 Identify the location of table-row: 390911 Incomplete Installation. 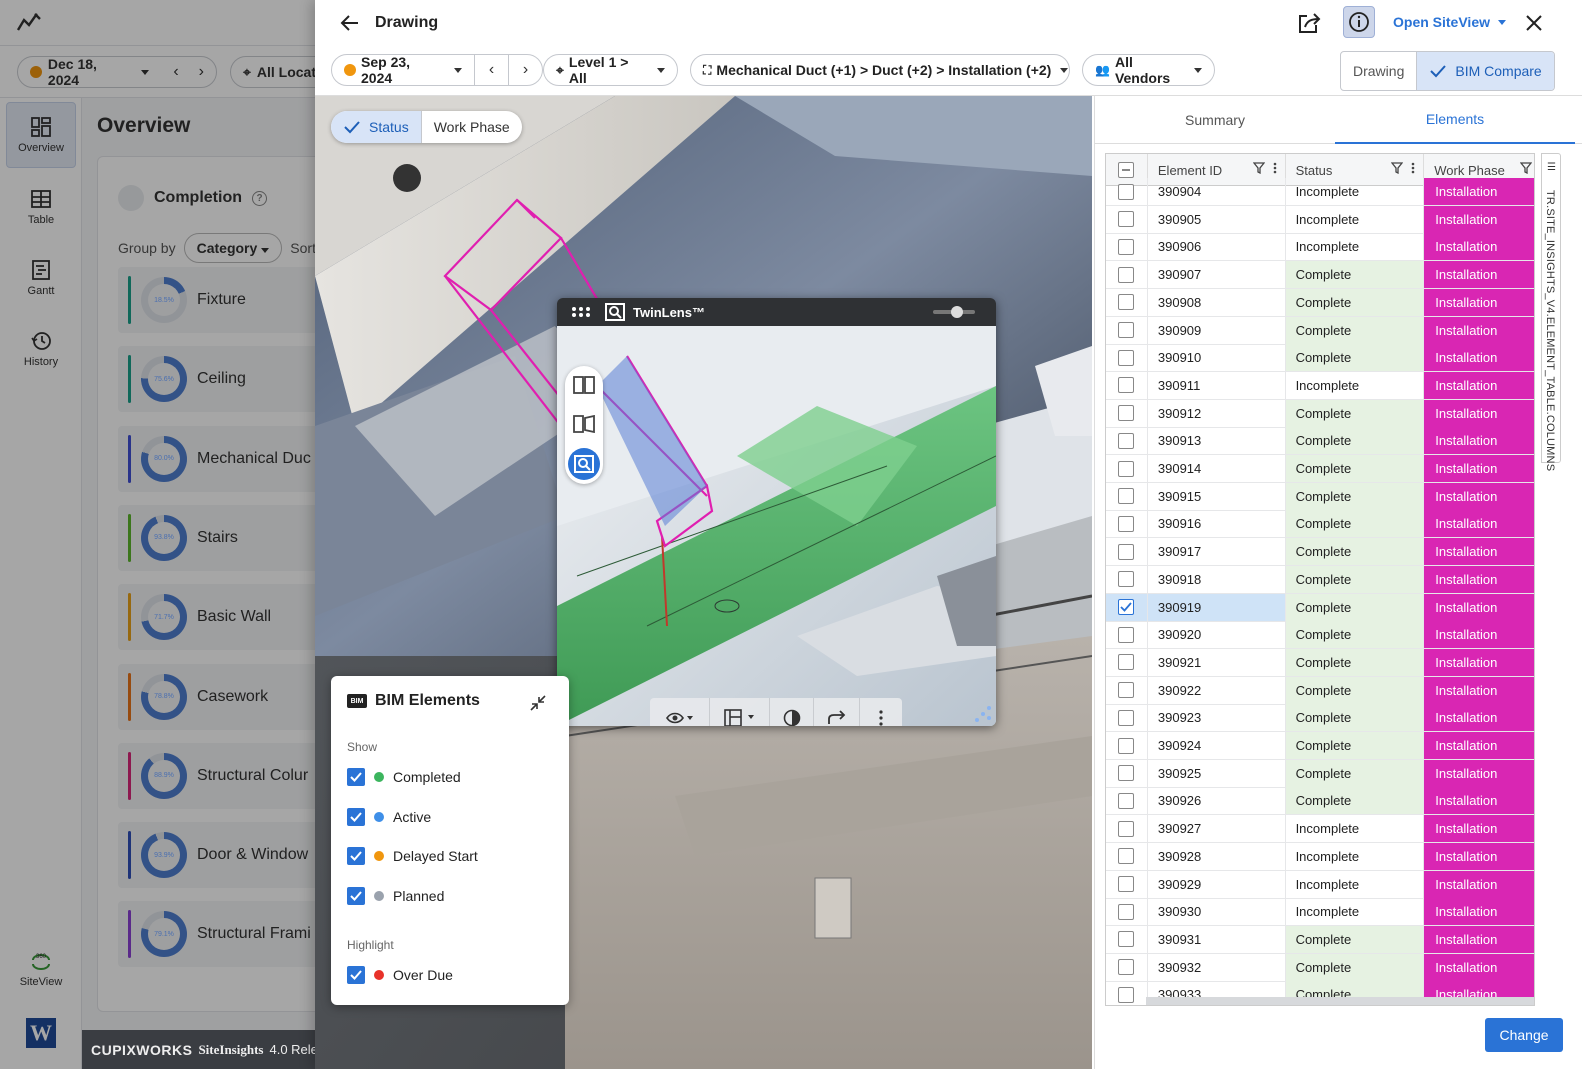
(1320, 385).